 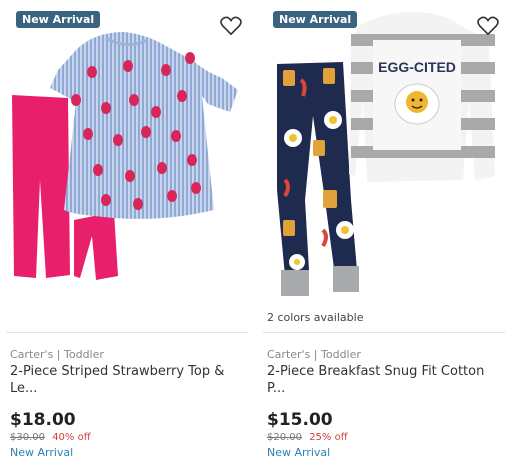 What do you see at coordinates (43, 420) in the screenshot?
I see `sale-price: $18.00` at bounding box center [43, 420].